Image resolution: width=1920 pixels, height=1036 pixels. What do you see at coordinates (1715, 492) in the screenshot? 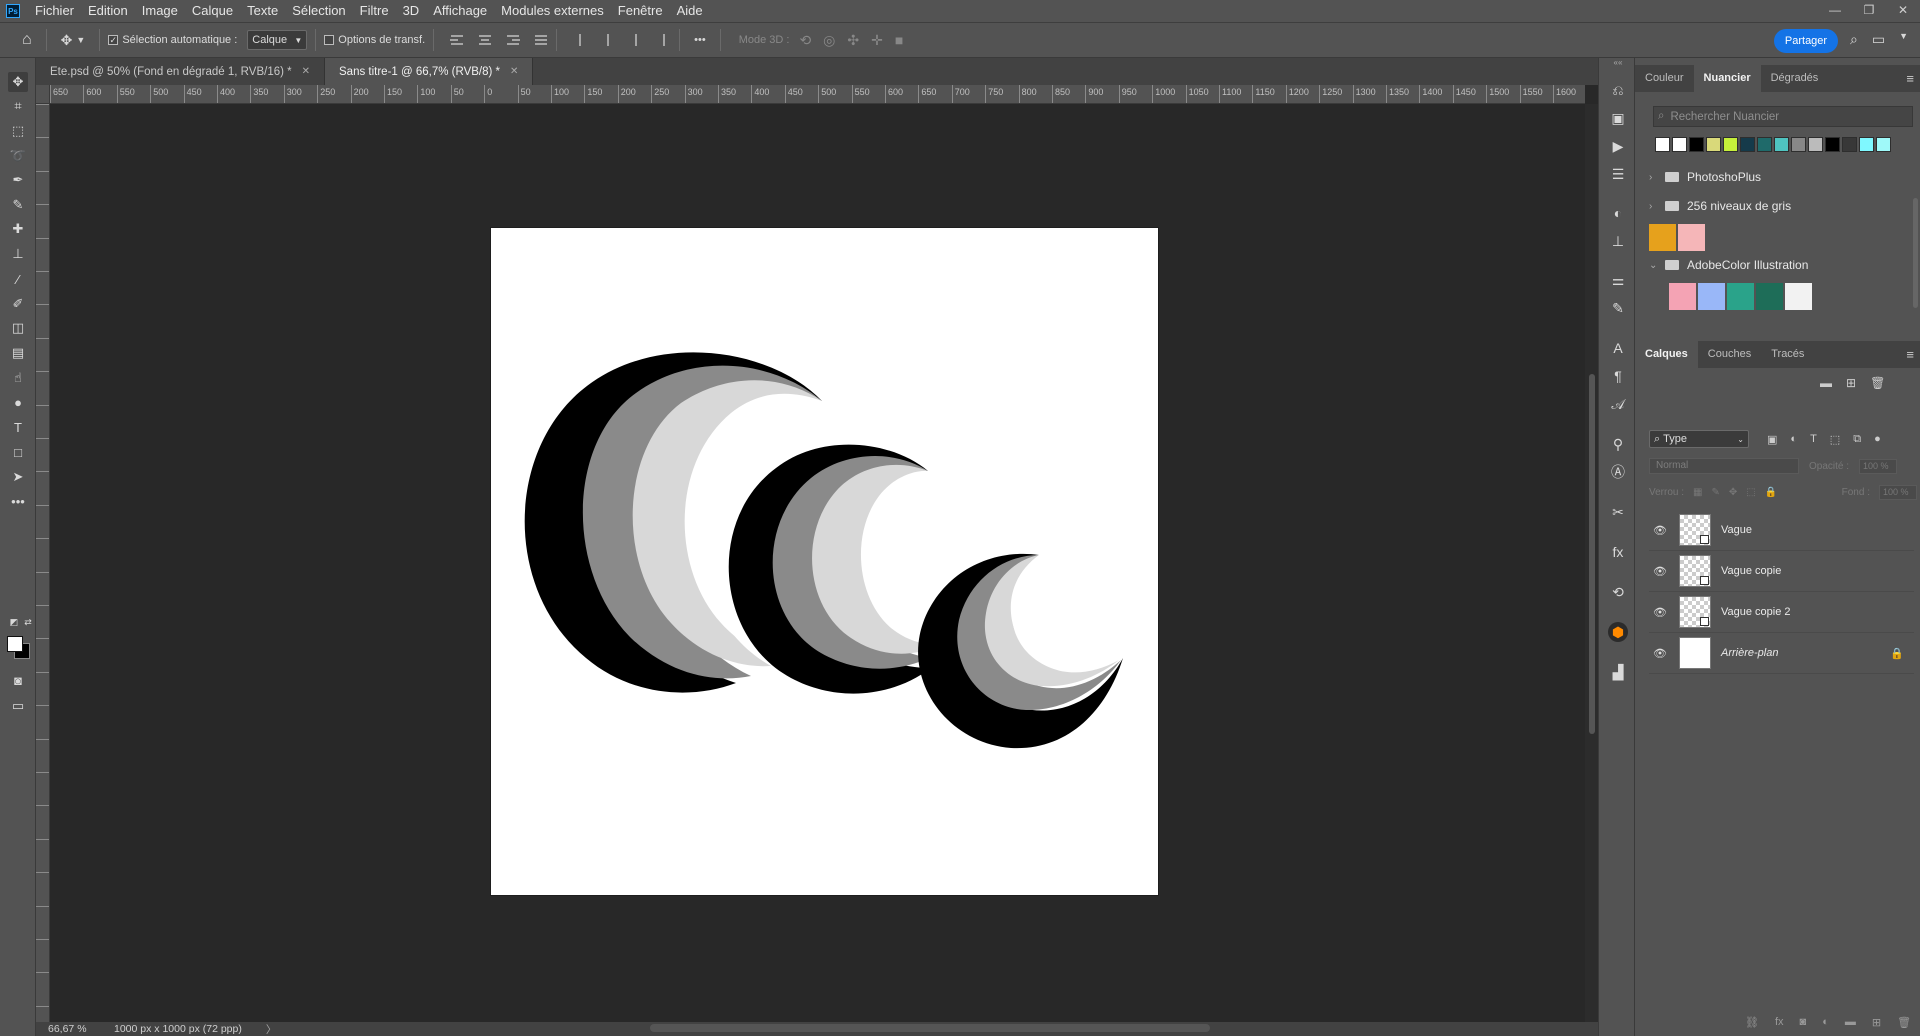
I see `lock-image-icon: ✎` at bounding box center [1715, 492].